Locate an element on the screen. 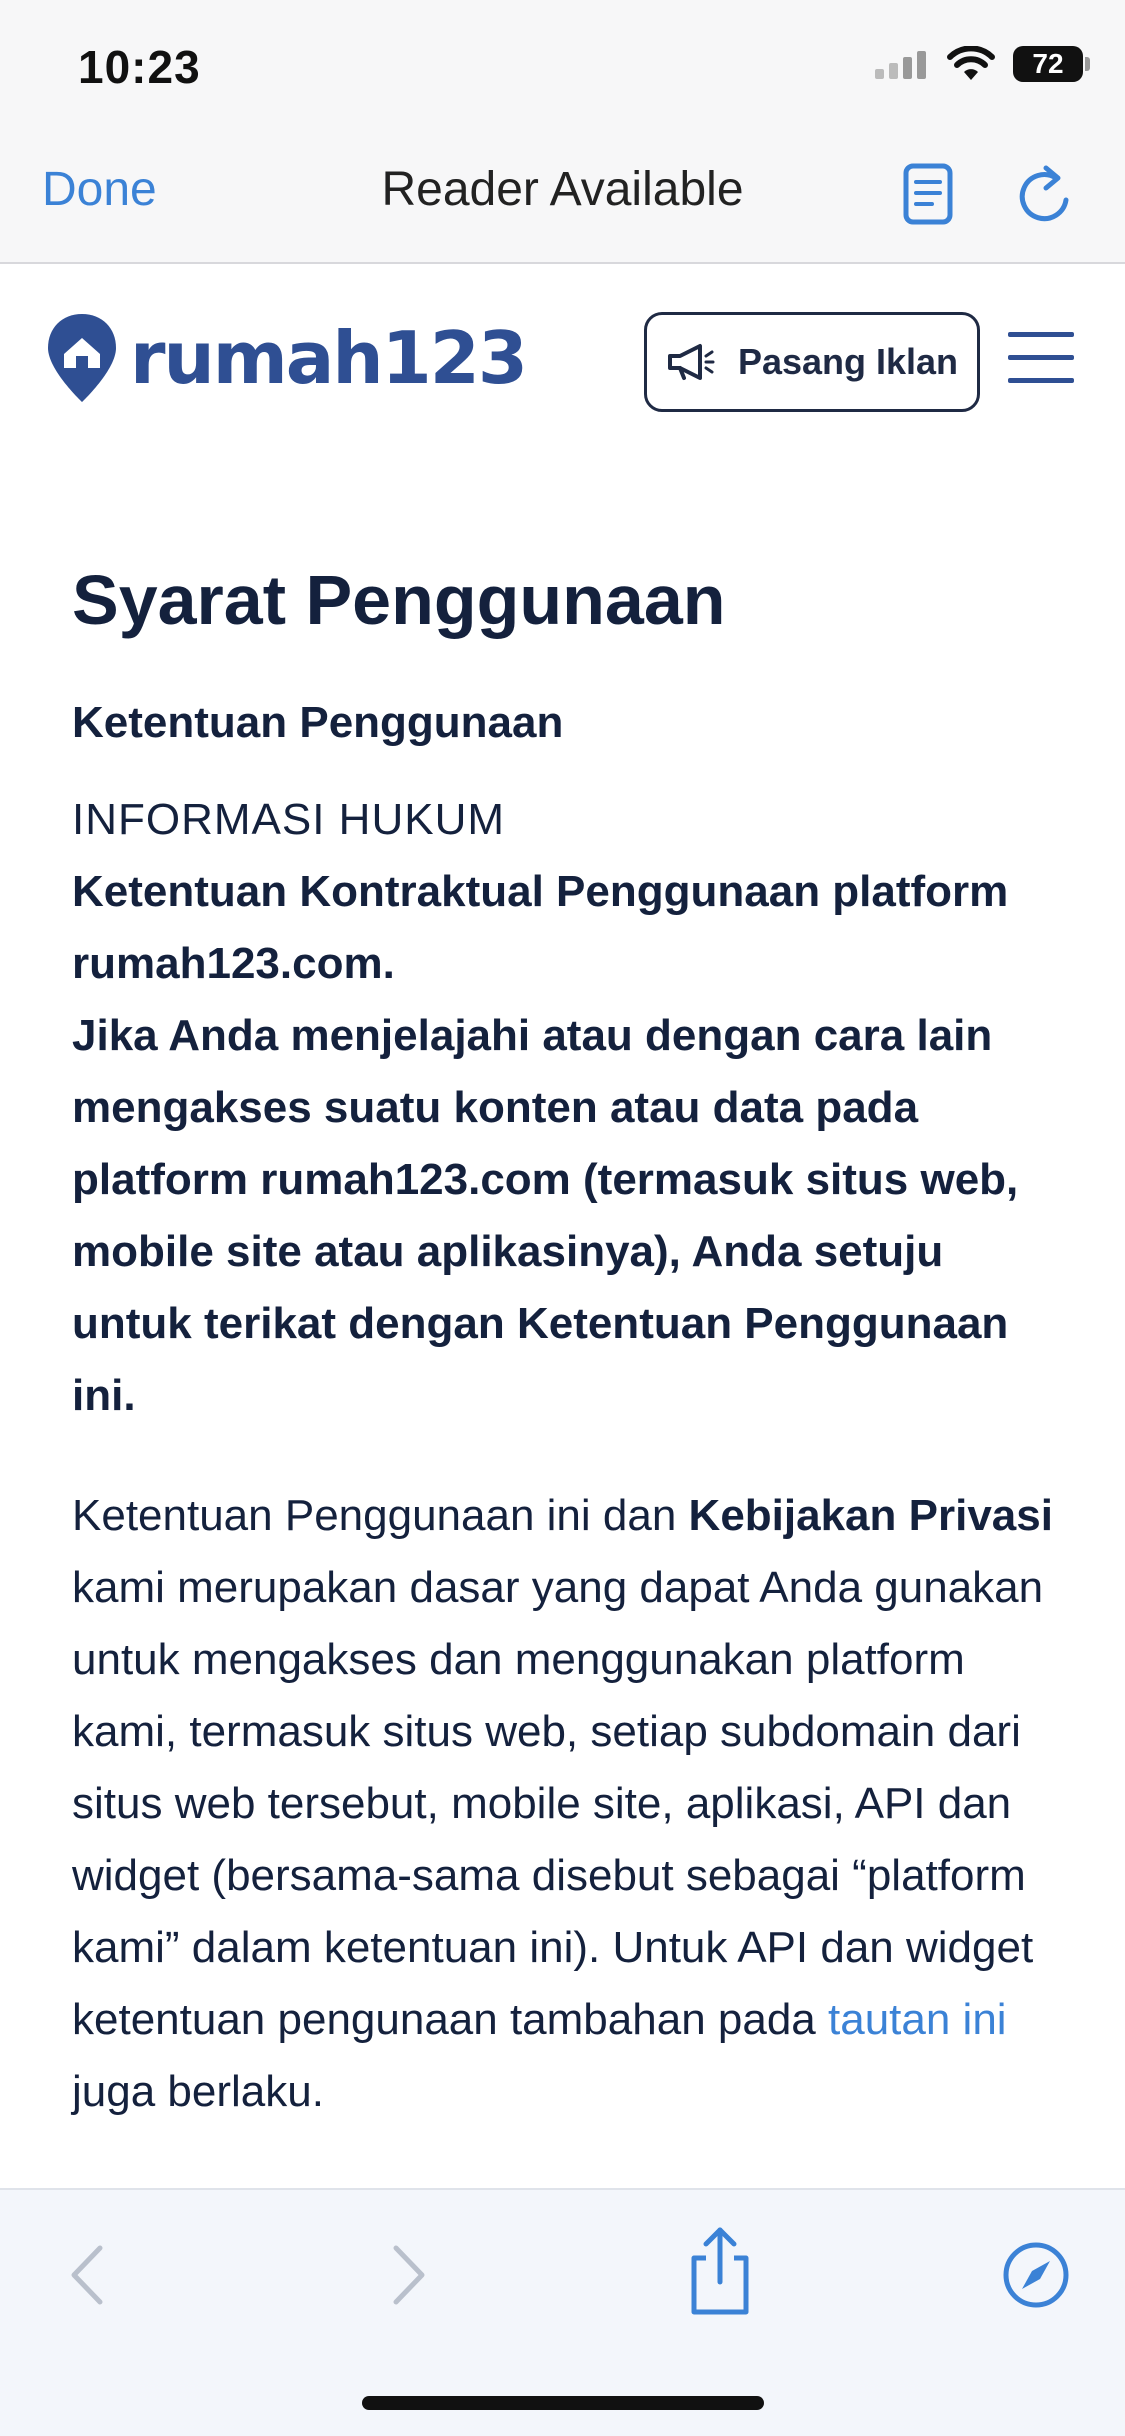 Image resolution: width=1125 pixels, height=2436 pixels. tautan-ini-link: tautan ini is located at coordinates (917, 2019).